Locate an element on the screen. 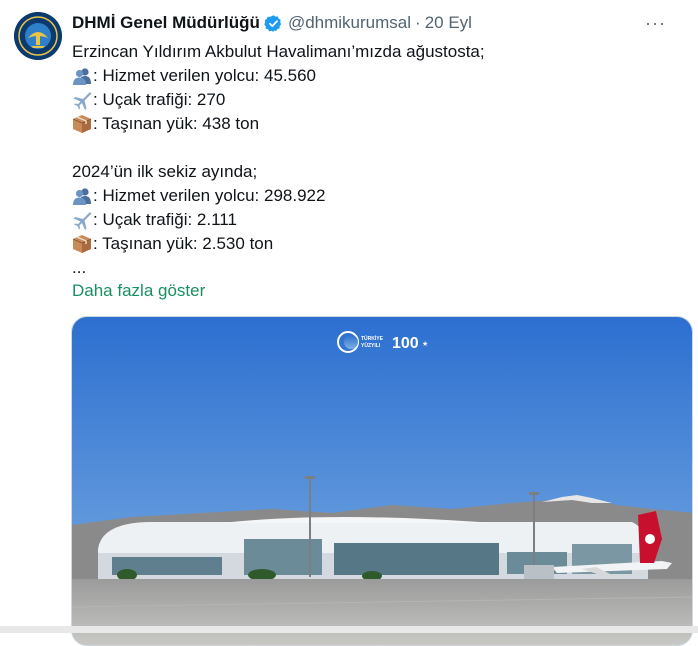  logo-100: 100 is located at coordinates (405, 343).